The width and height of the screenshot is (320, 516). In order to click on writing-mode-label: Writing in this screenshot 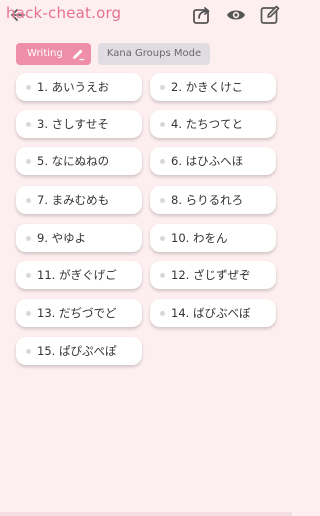, I will do `click(45, 53)`.